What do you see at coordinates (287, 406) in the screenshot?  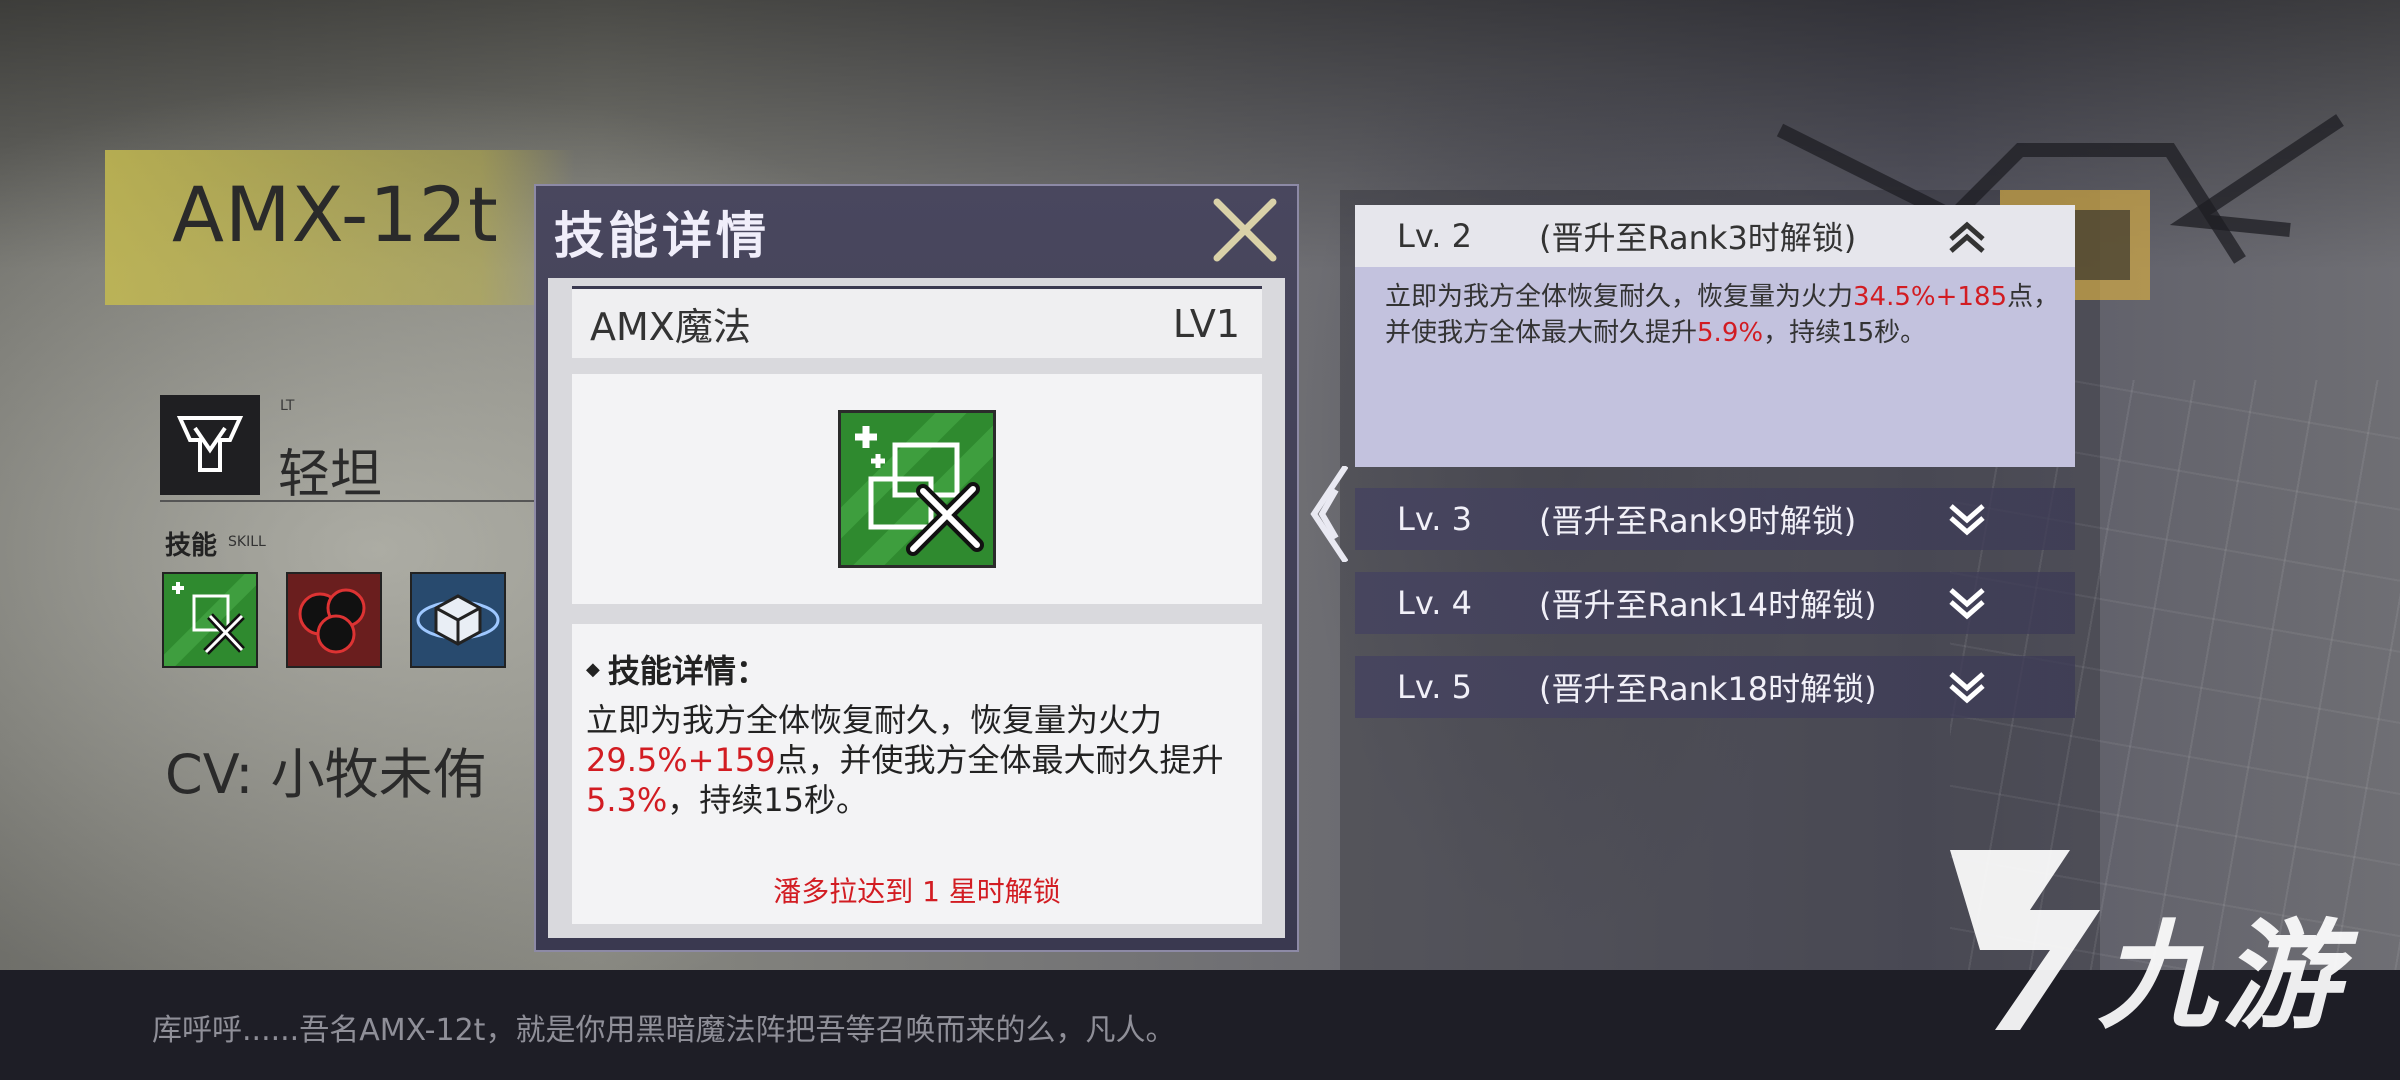 I see `class-code: LT` at bounding box center [287, 406].